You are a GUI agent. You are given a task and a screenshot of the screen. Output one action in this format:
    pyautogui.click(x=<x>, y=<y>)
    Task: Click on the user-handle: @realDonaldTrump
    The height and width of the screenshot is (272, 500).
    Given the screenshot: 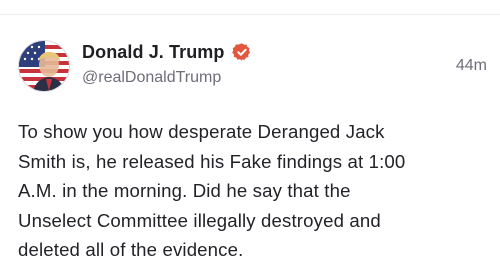 What is the action you would take?
    pyautogui.click(x=151, y=78)
    